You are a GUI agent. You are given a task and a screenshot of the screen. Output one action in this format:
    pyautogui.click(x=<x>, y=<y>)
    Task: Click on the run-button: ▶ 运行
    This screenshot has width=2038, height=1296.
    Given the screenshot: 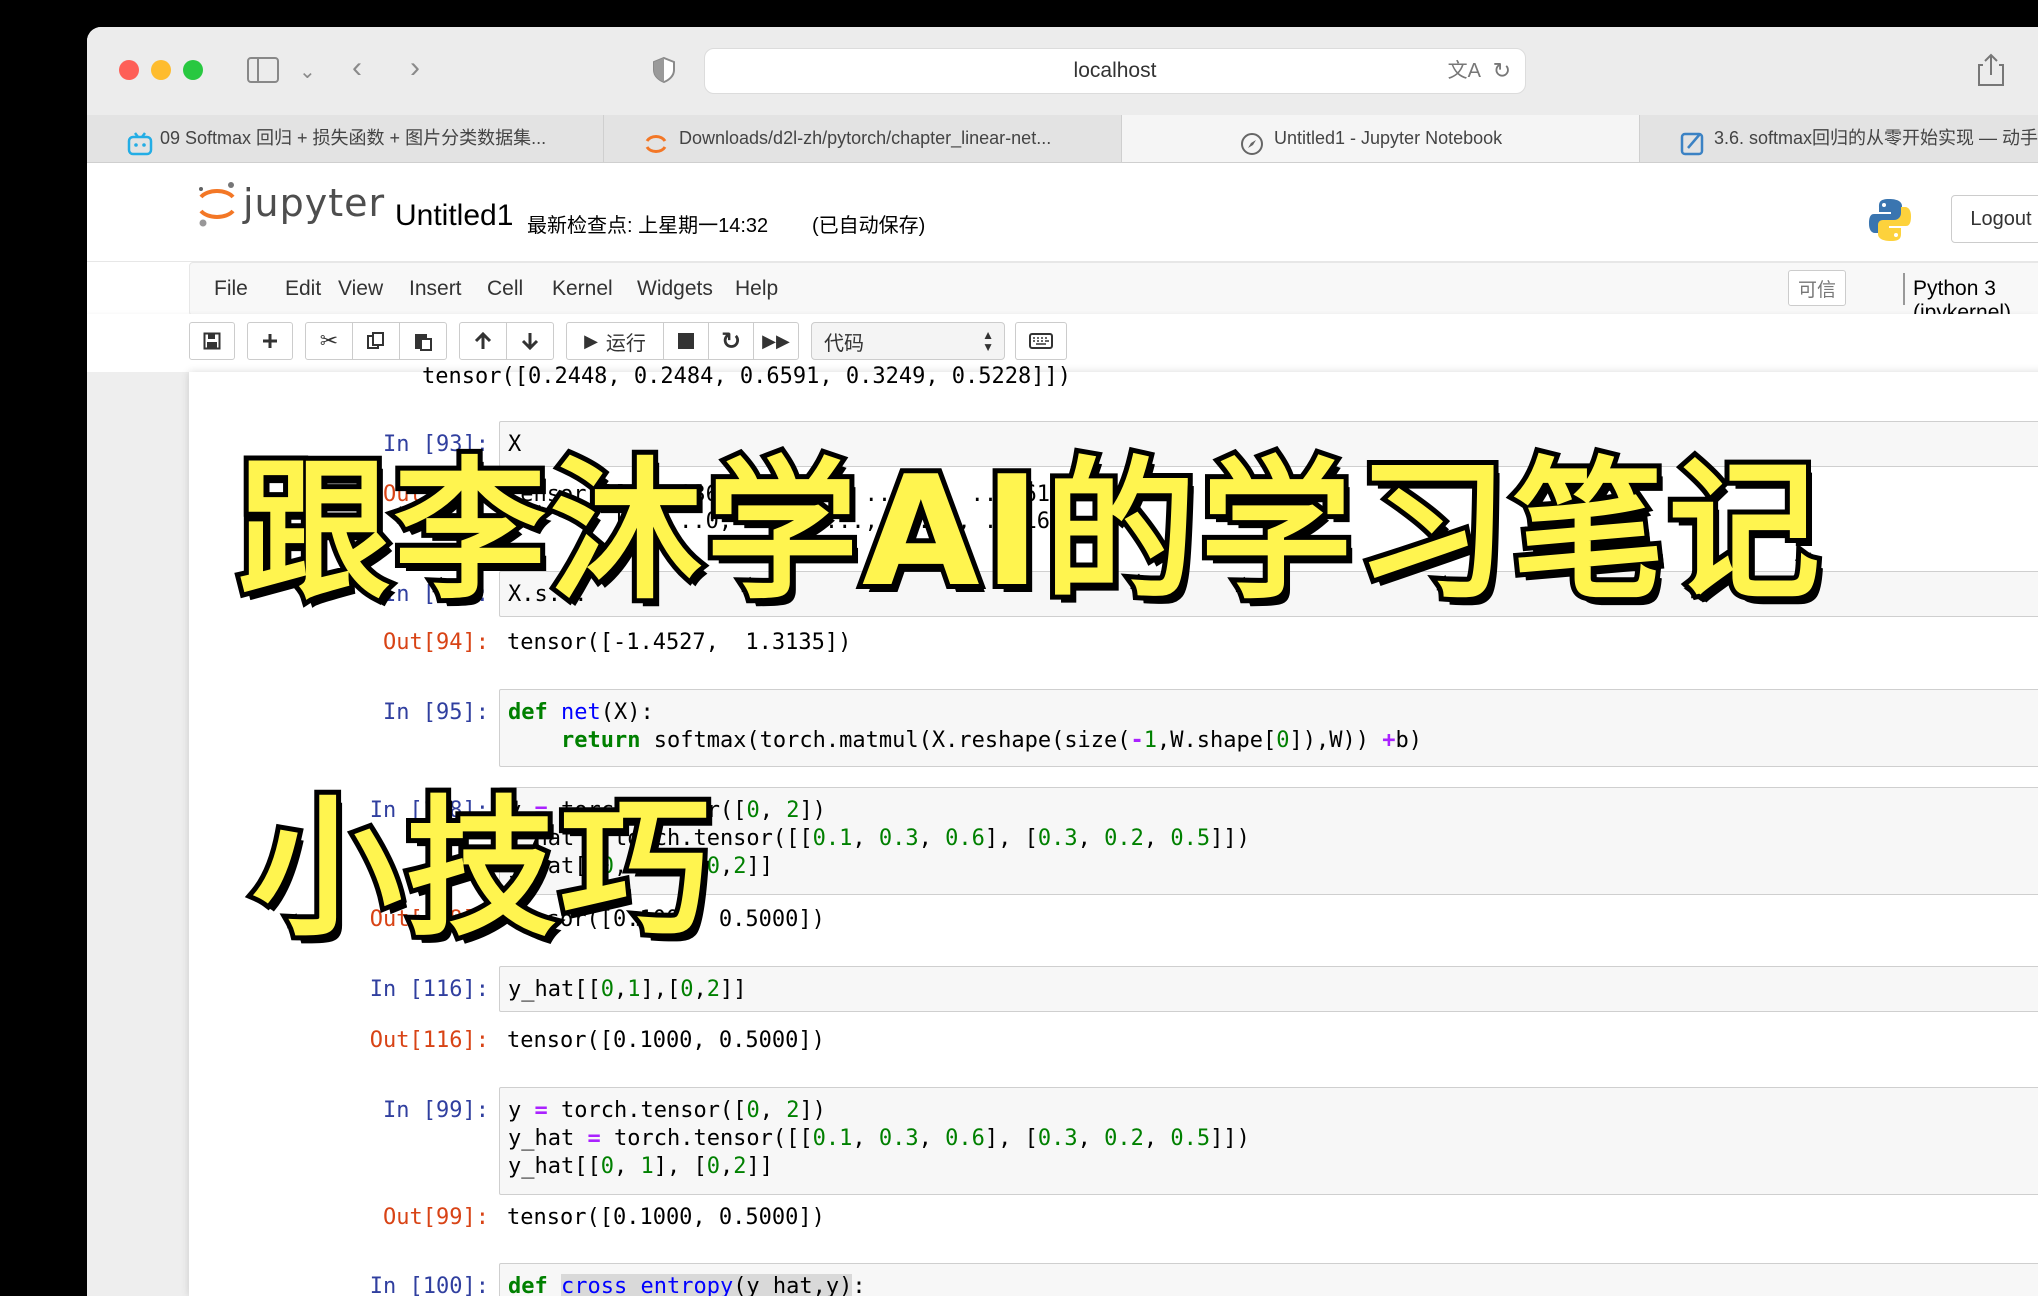 What is the action you would take?
    pyautogui.click(x=615, y=341)
    